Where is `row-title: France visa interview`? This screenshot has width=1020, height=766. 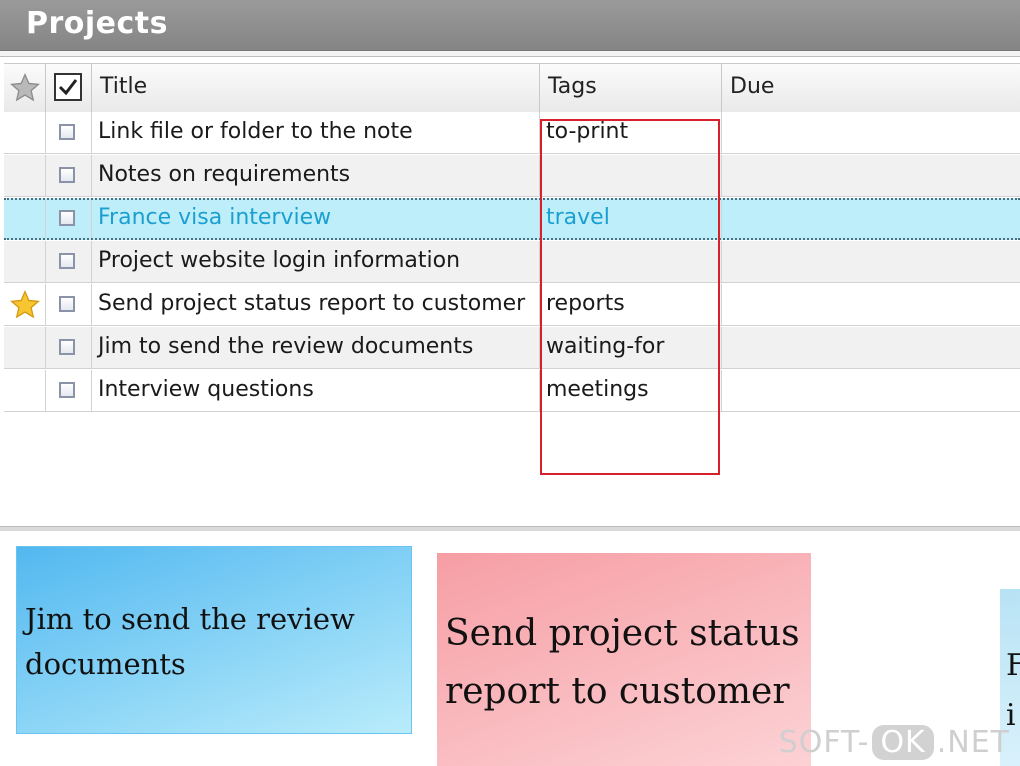
row-title: France visa interview is located at coordinates (215, 217).